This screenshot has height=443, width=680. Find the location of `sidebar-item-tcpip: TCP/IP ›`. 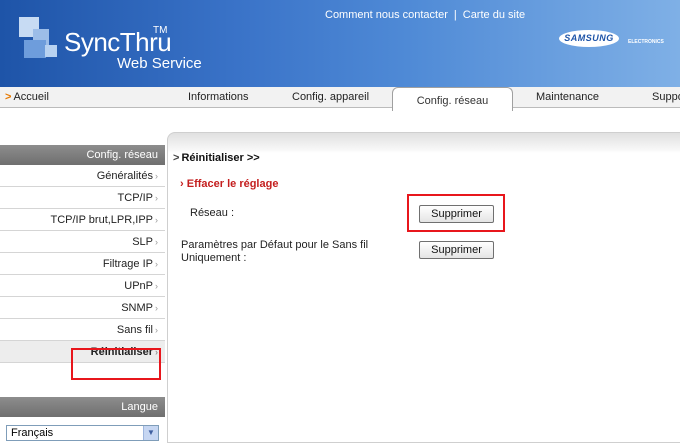

sidebar-item-tcpip: TCP/IP › is located at coordinates (82, 198).